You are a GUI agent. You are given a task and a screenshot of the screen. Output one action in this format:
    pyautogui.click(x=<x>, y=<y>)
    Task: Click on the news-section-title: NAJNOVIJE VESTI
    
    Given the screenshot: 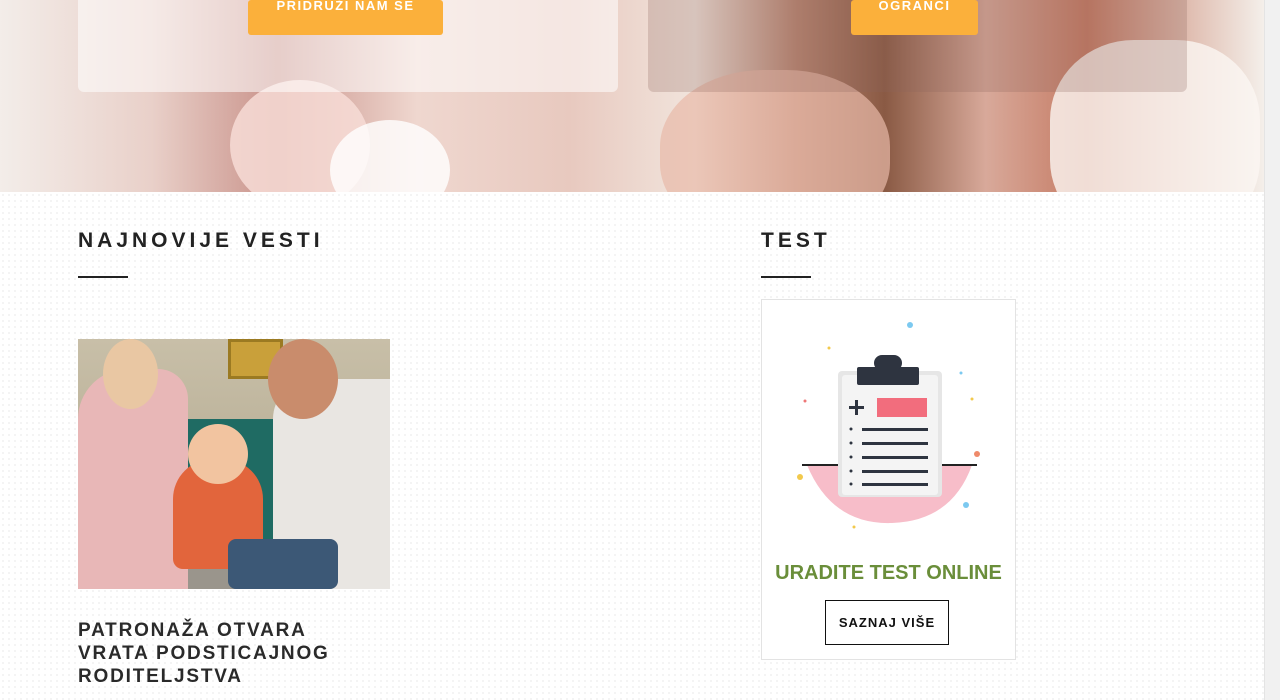 What is the action you would take?
    pyautogui.click(x=201, y=240)
    